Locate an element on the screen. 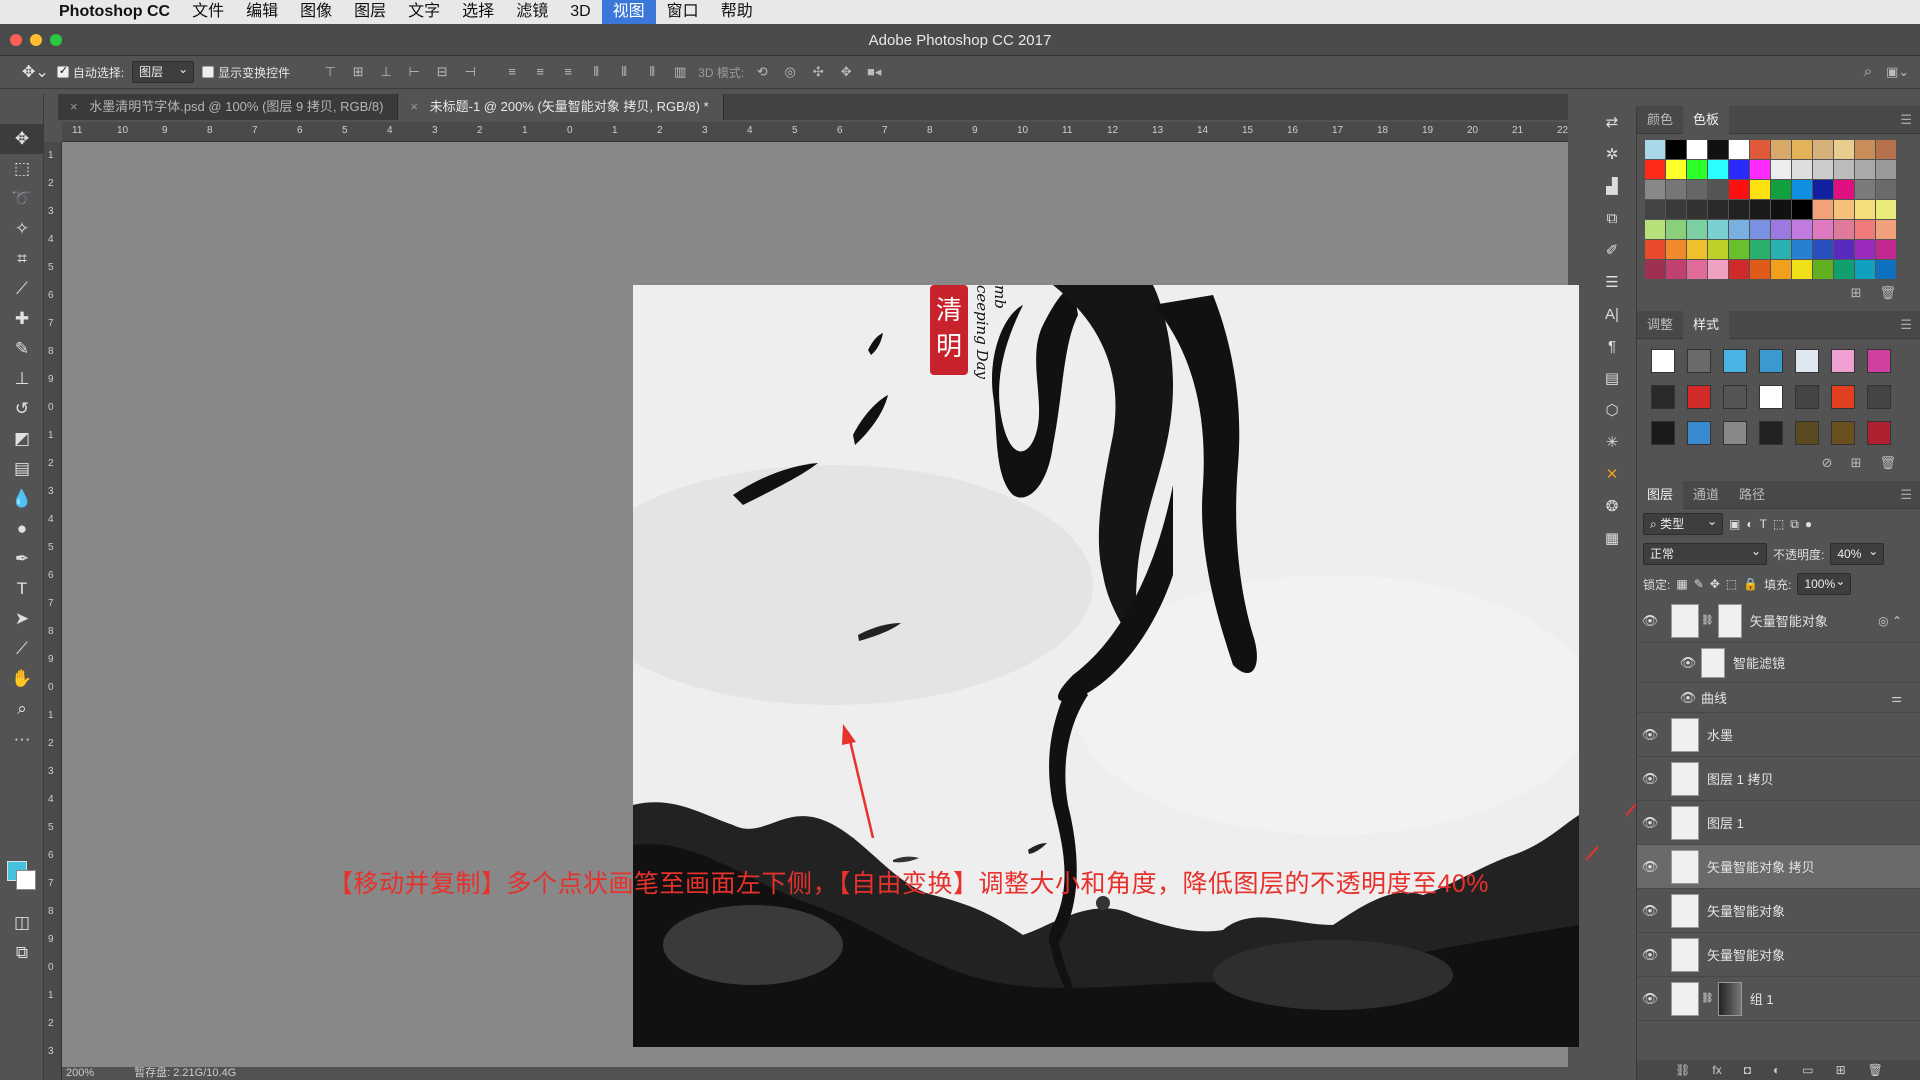  distribute-bottom-icon: ≡ is located at coordinates (568, 72).